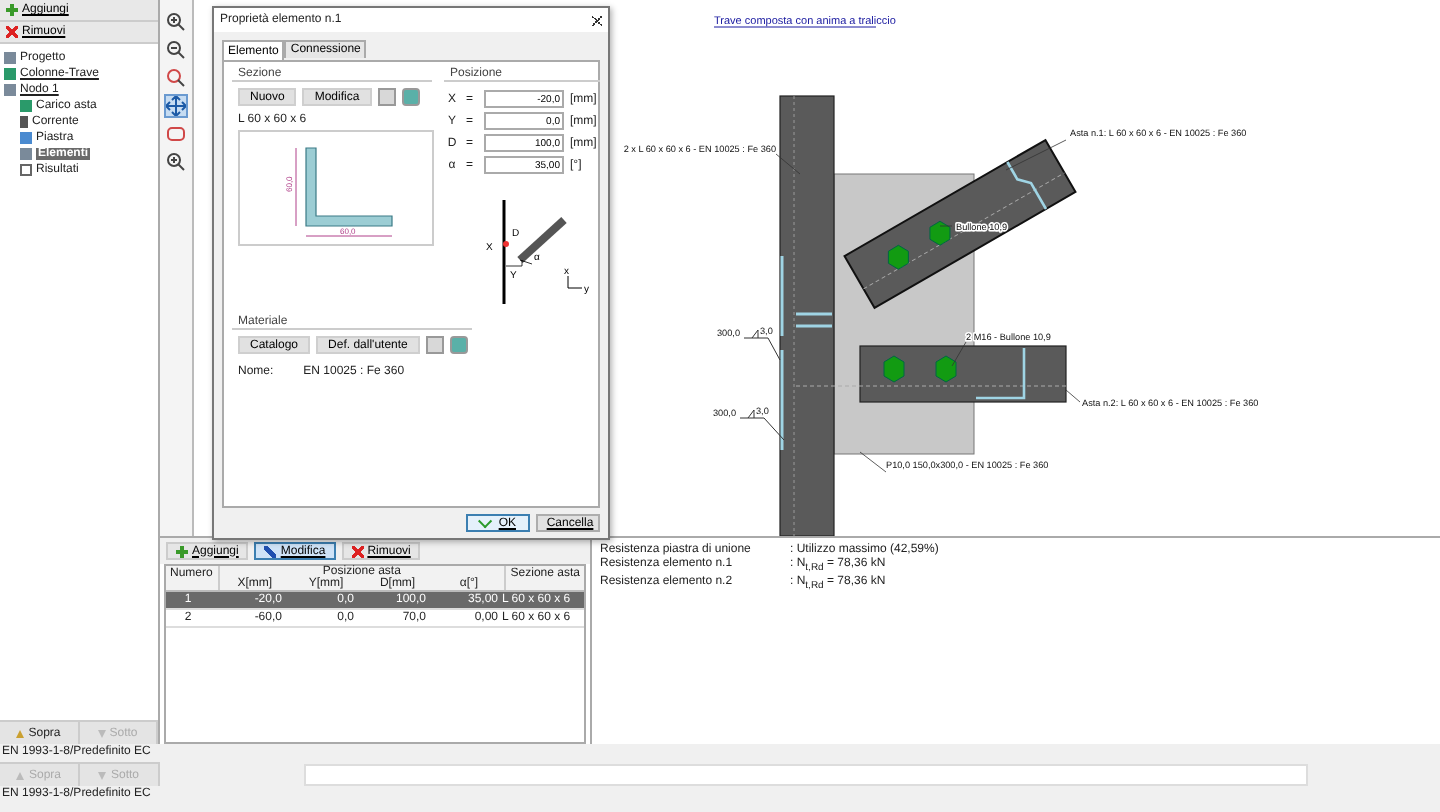 The image size is (1440, 812). I want to click on fit-tool-icon, so click(176, 134).